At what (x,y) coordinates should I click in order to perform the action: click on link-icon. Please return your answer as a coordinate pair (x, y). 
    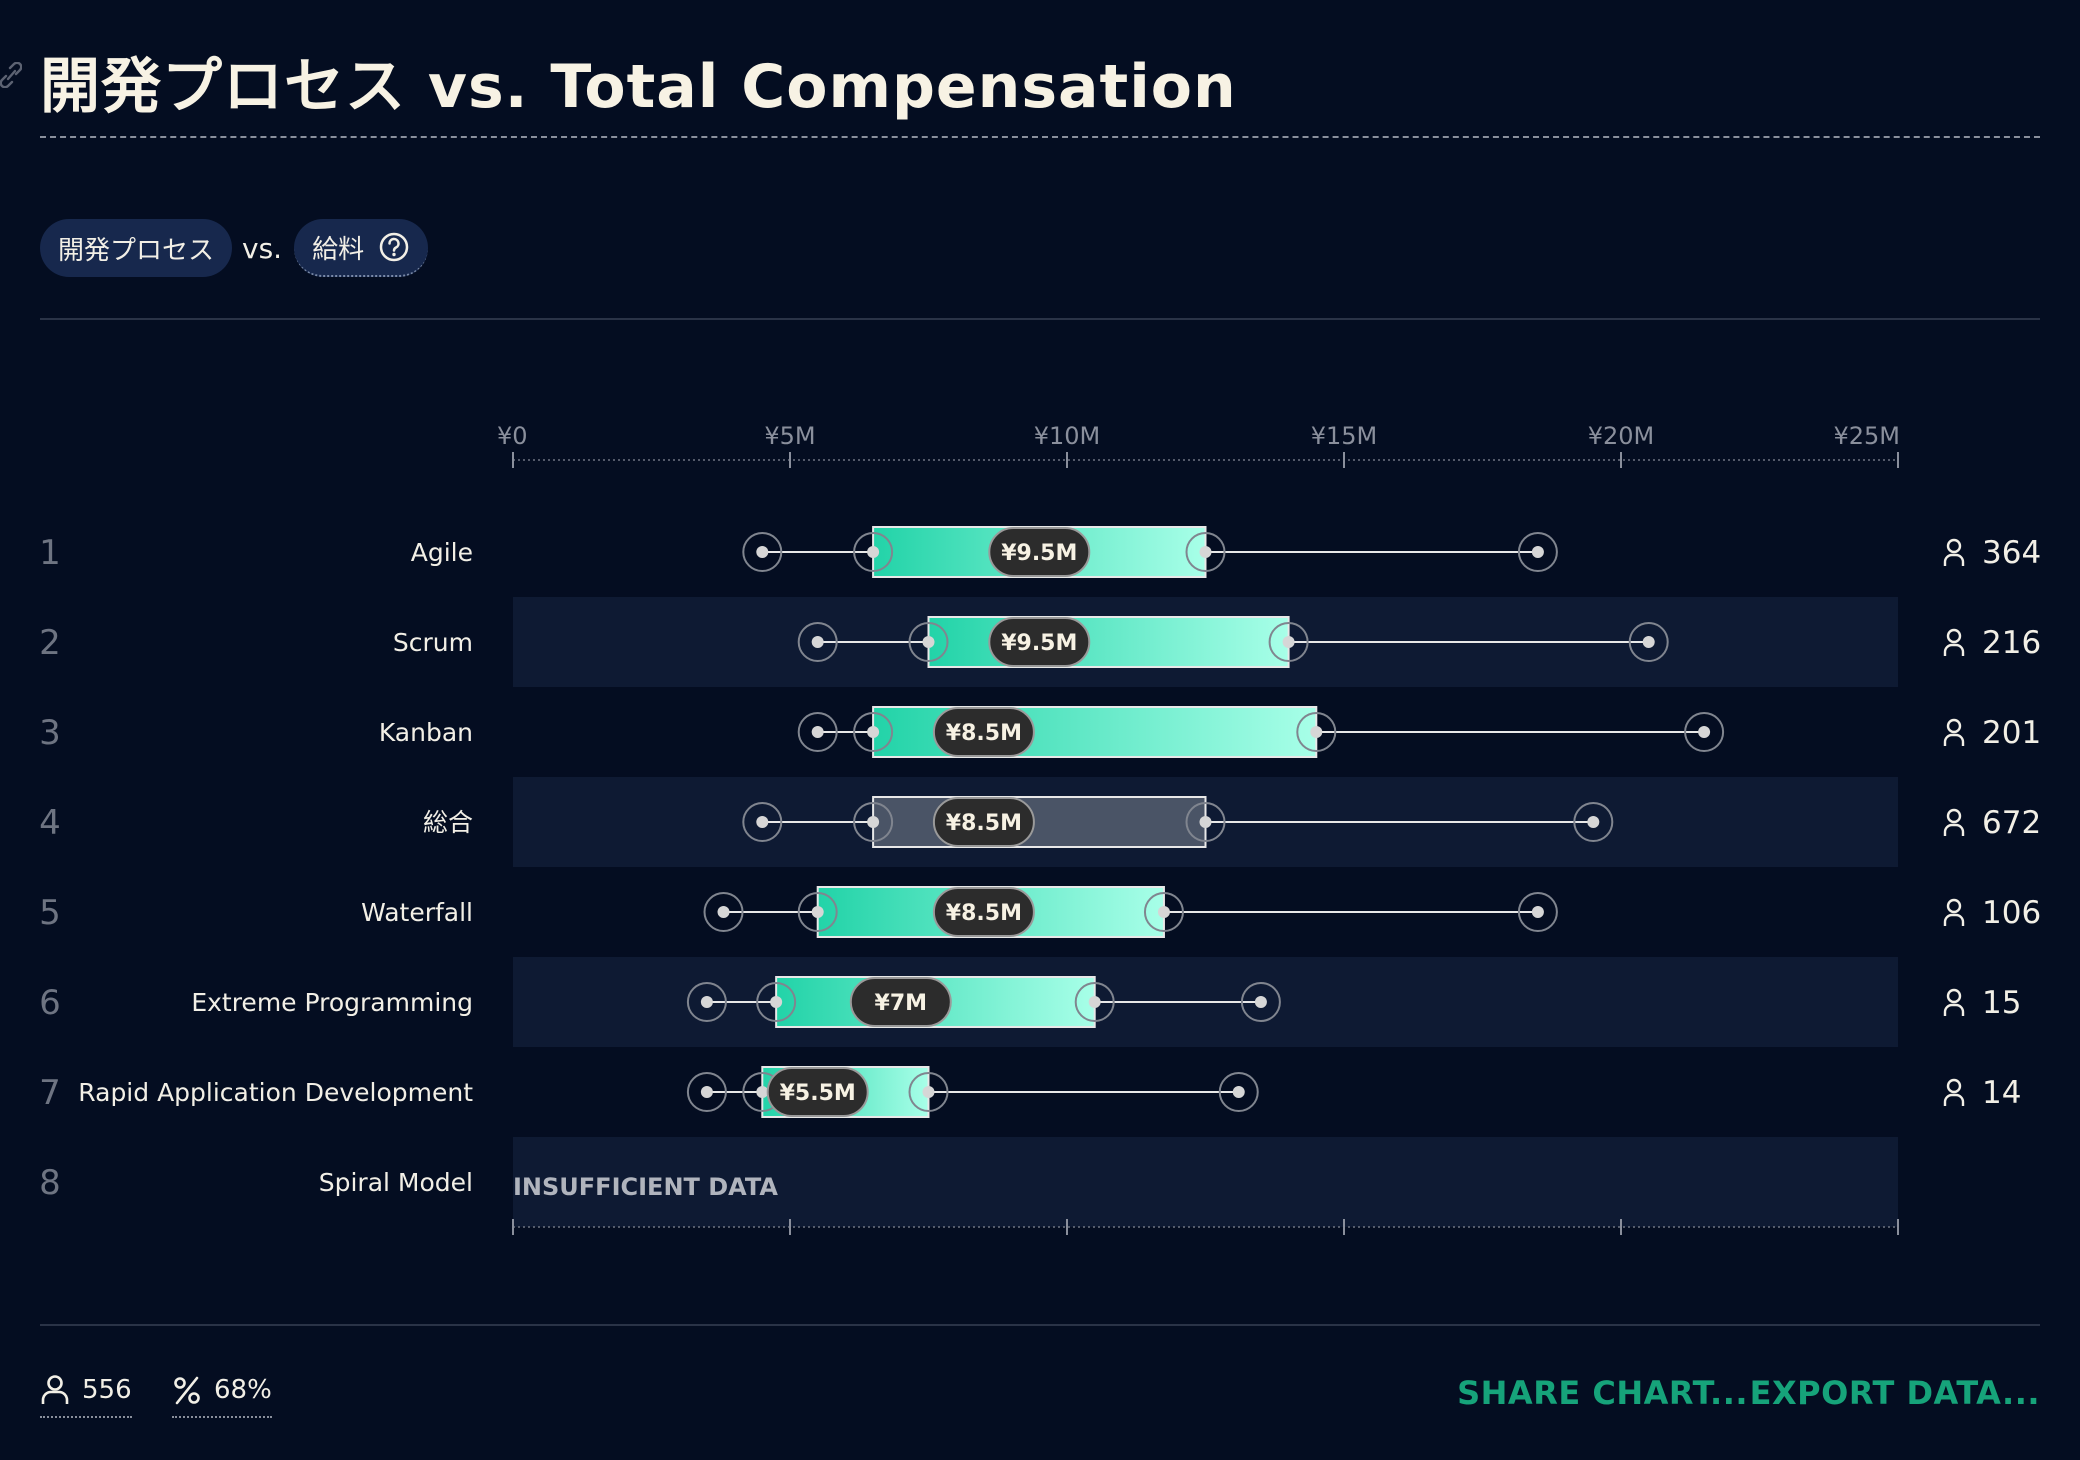
    Looking at the image, I should click on (11, 75).